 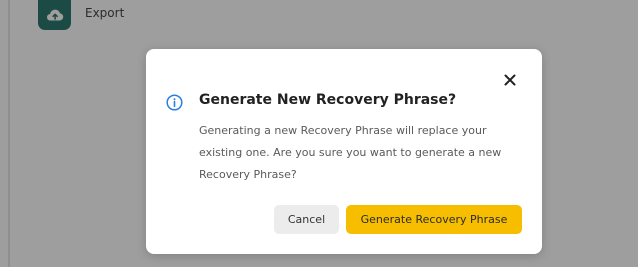 What do you see at coordinates (306, 219) in the screenshot?
I see `cancel-button: Cancel` at bounding box center [306, 219].